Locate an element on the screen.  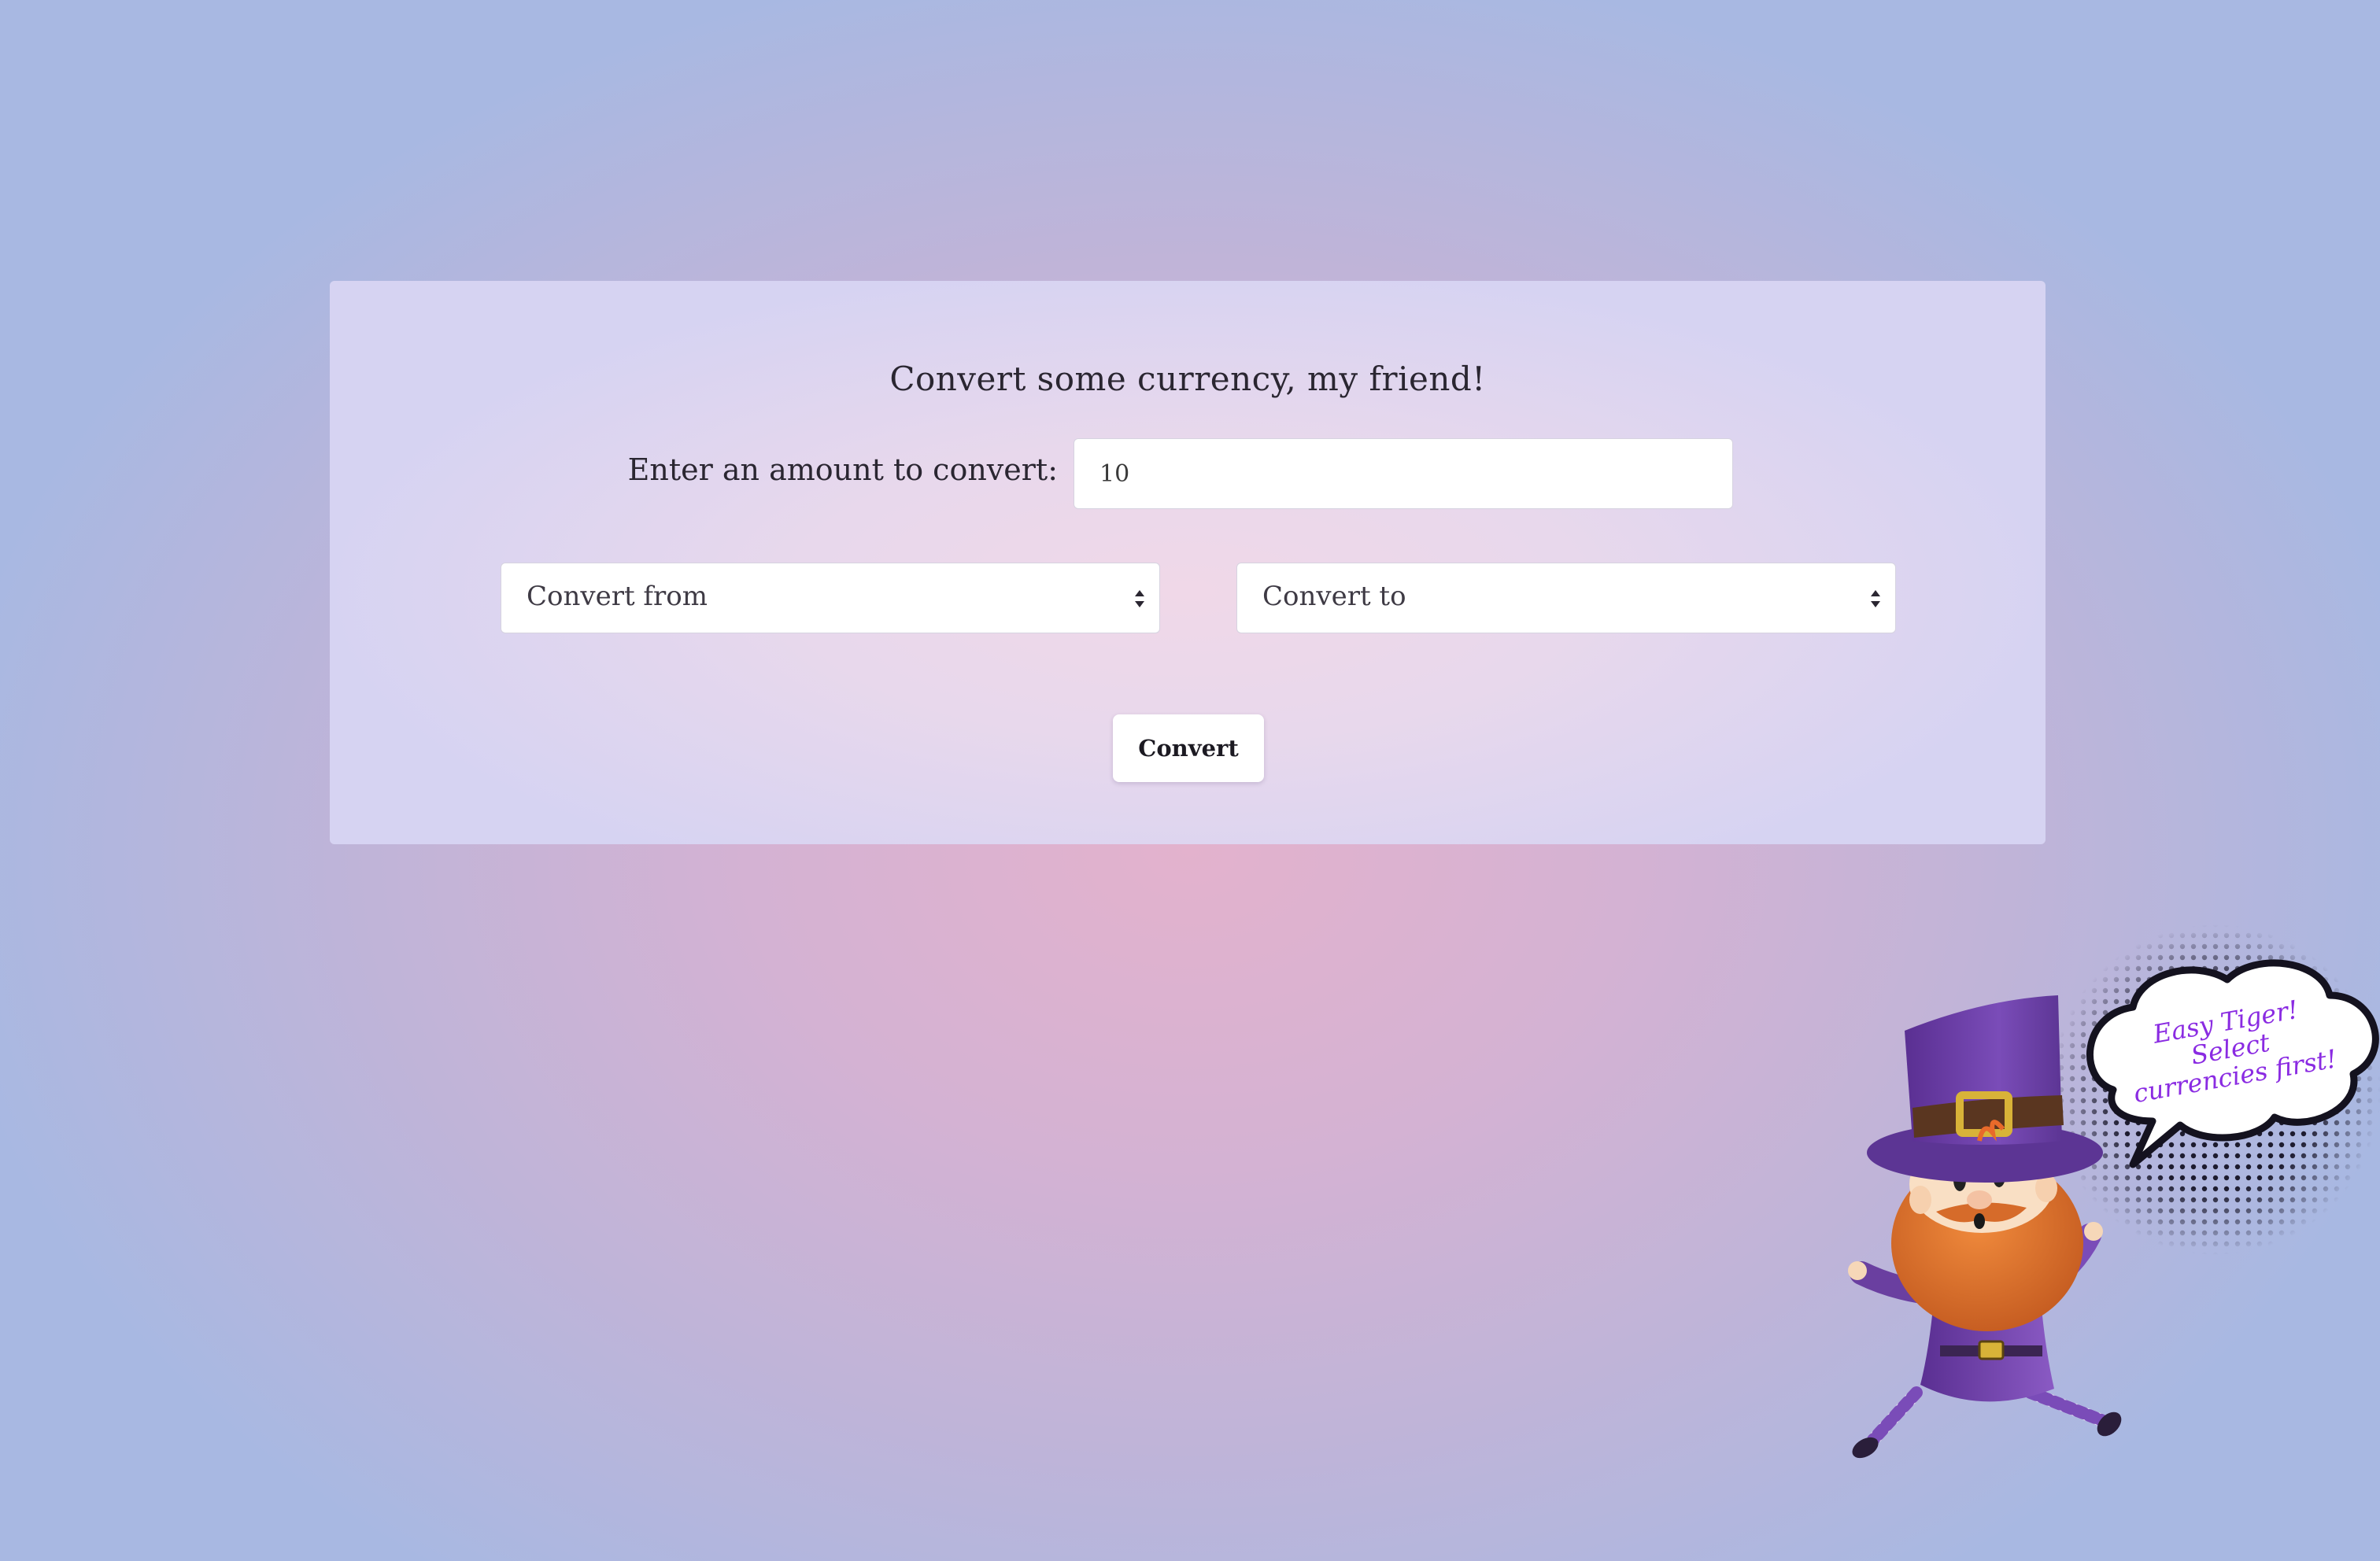
amount-label: Enter an amount to convert: is located at coordinates (843, 469).